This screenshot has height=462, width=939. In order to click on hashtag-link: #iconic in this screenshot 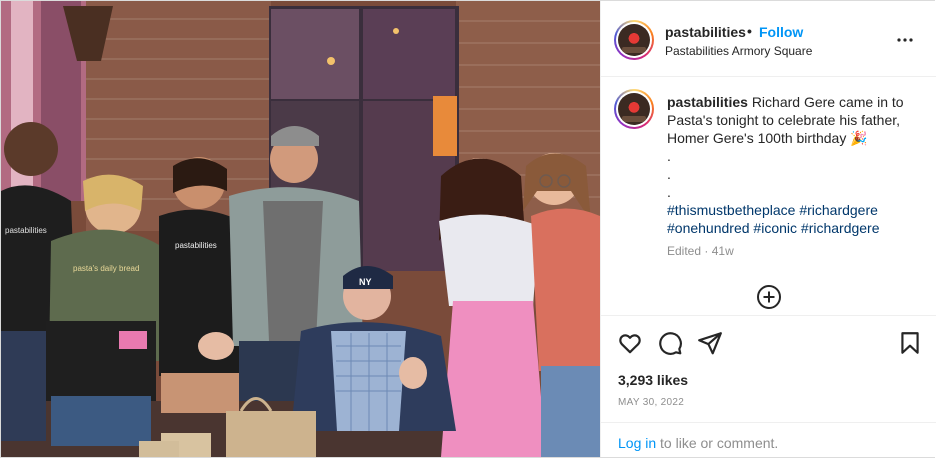, I will do `click(775, 228)`.